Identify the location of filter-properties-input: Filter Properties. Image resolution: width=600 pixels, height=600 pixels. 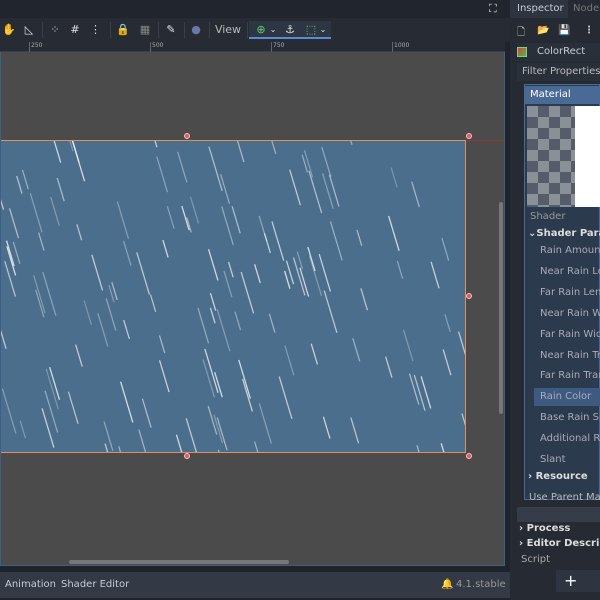
(558, 72).